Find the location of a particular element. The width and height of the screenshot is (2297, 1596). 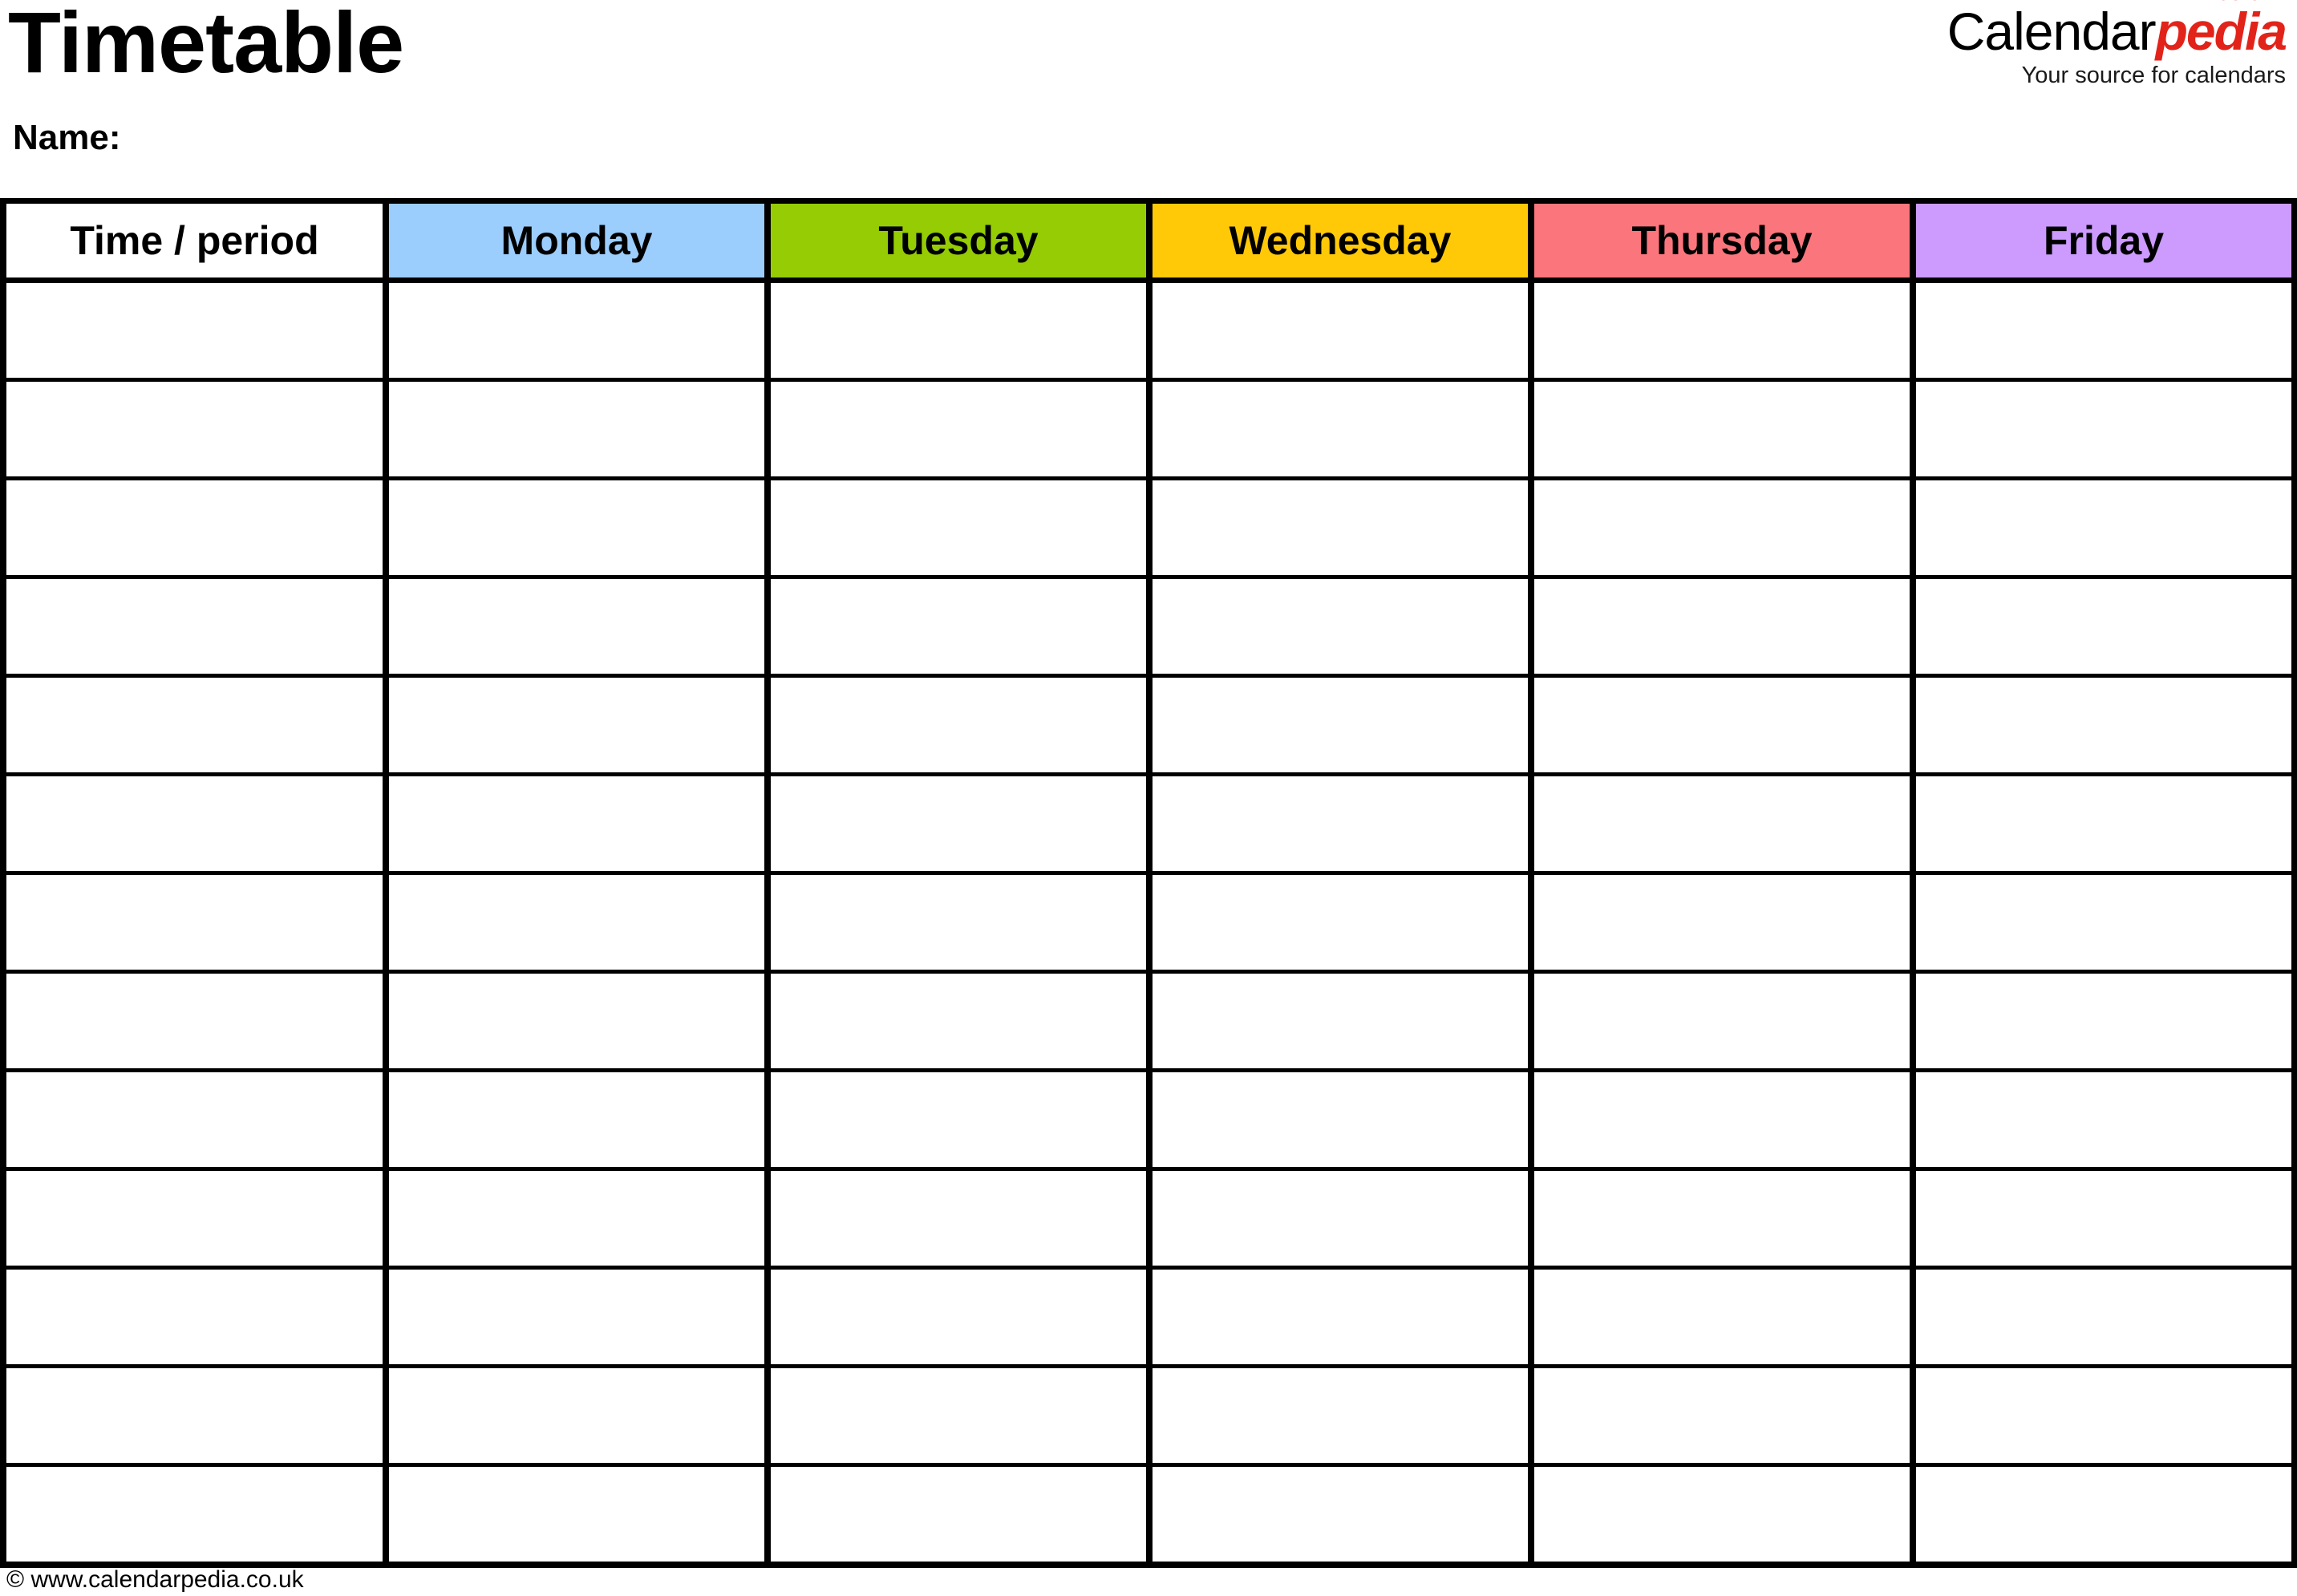

footer-copyright: © www.calendarpedia.co.uk is located at coordinates (155, 1579).